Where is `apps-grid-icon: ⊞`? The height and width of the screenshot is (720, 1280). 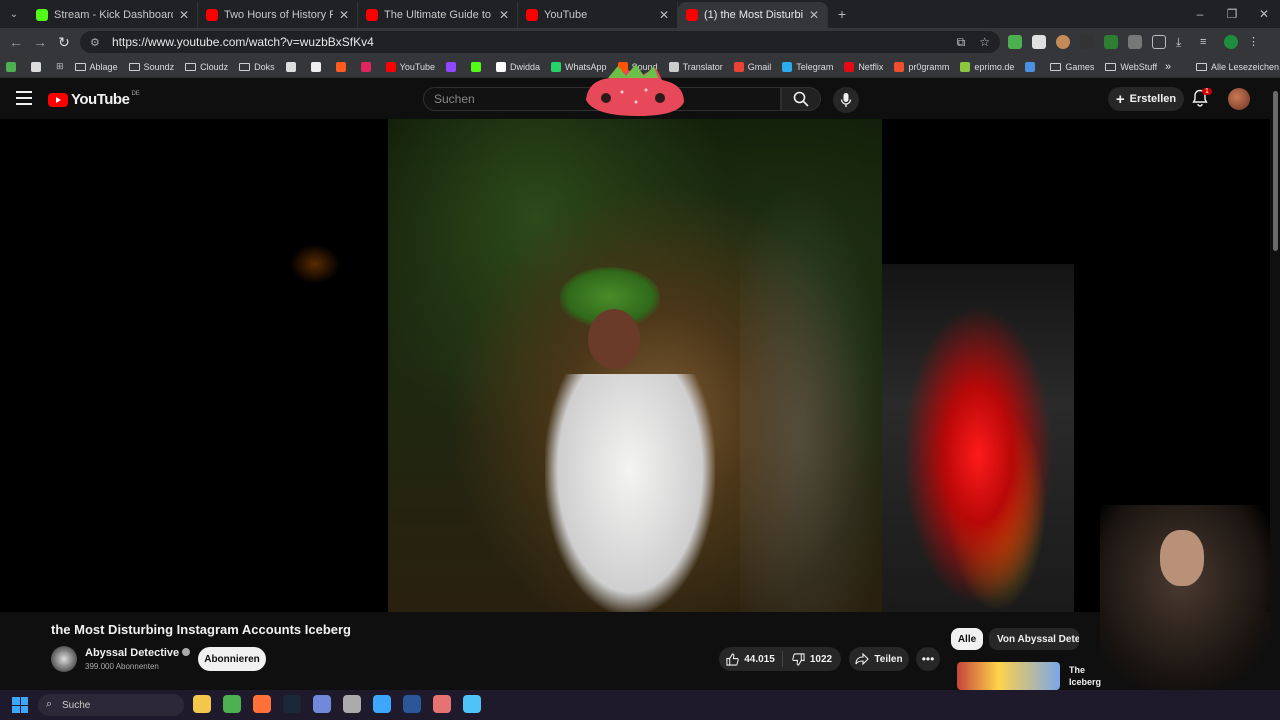
apps-grid-icon: ⊞ is located at coordinates (60, 66).